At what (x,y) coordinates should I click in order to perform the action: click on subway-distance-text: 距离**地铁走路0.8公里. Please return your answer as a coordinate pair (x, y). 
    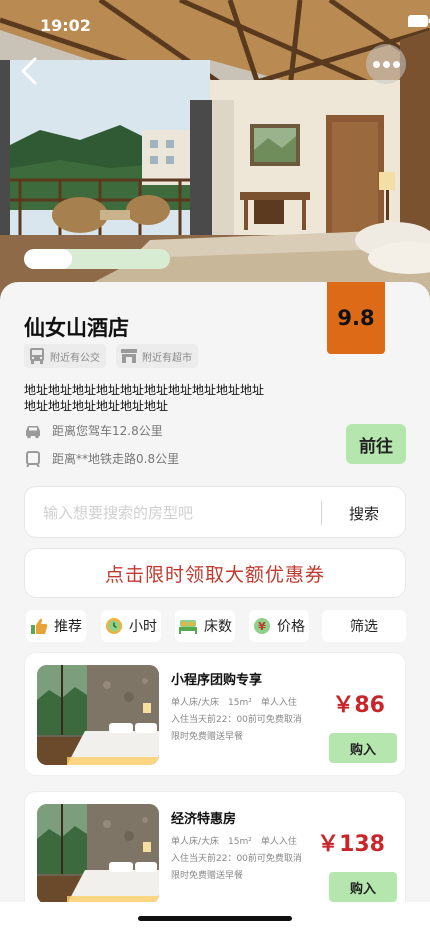
    Looking at the image, I should click on (116, 459).